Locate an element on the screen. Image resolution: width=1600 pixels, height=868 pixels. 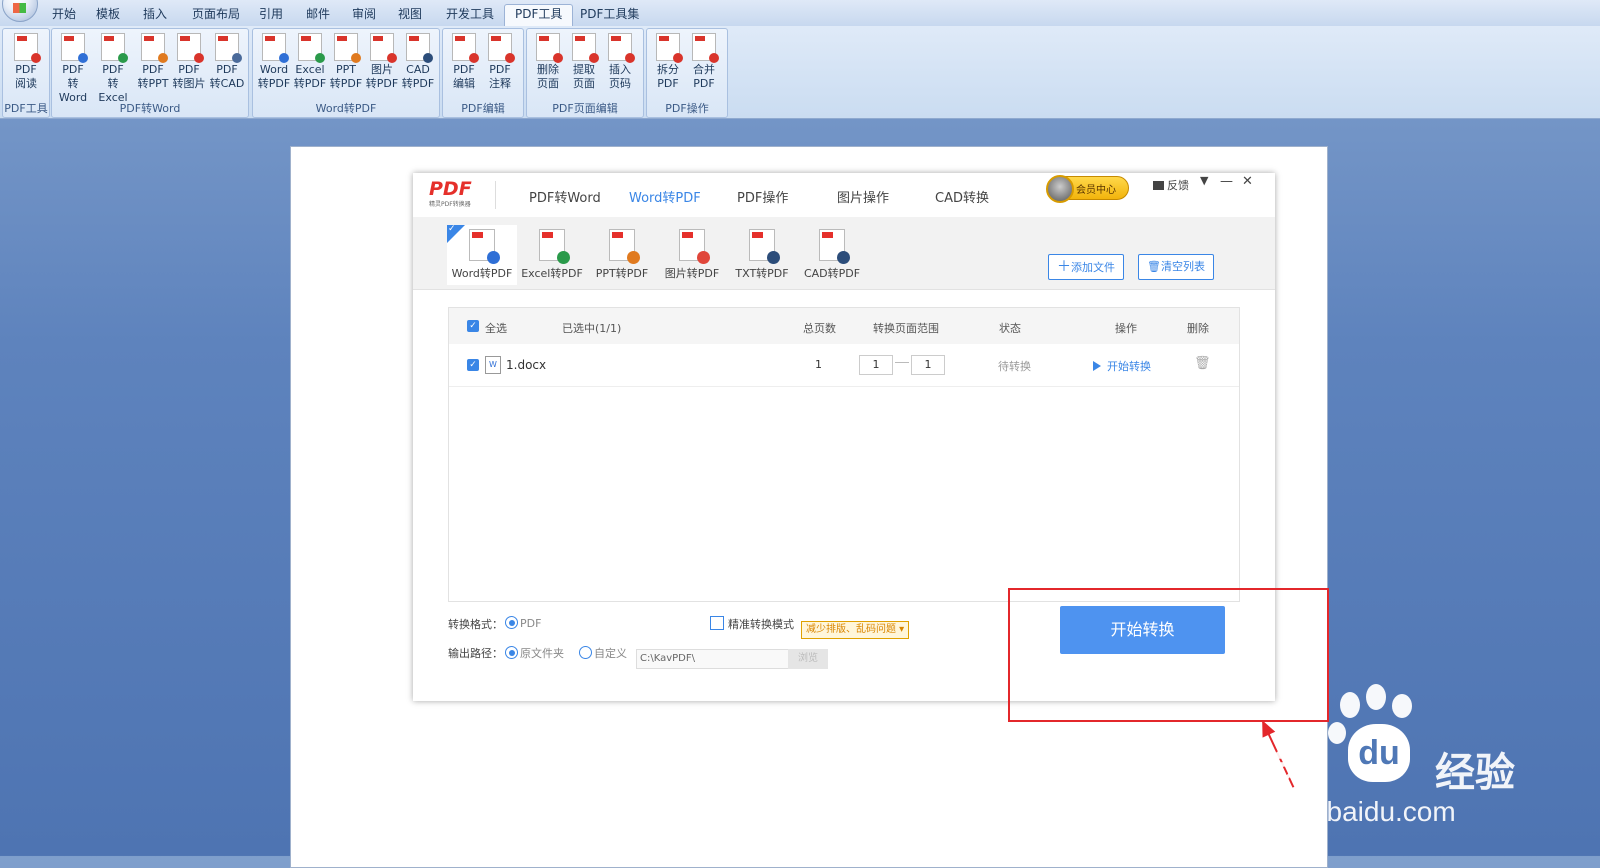
image-to-pdf-button: 图片 转PDF is located at coordinates (382, 61).